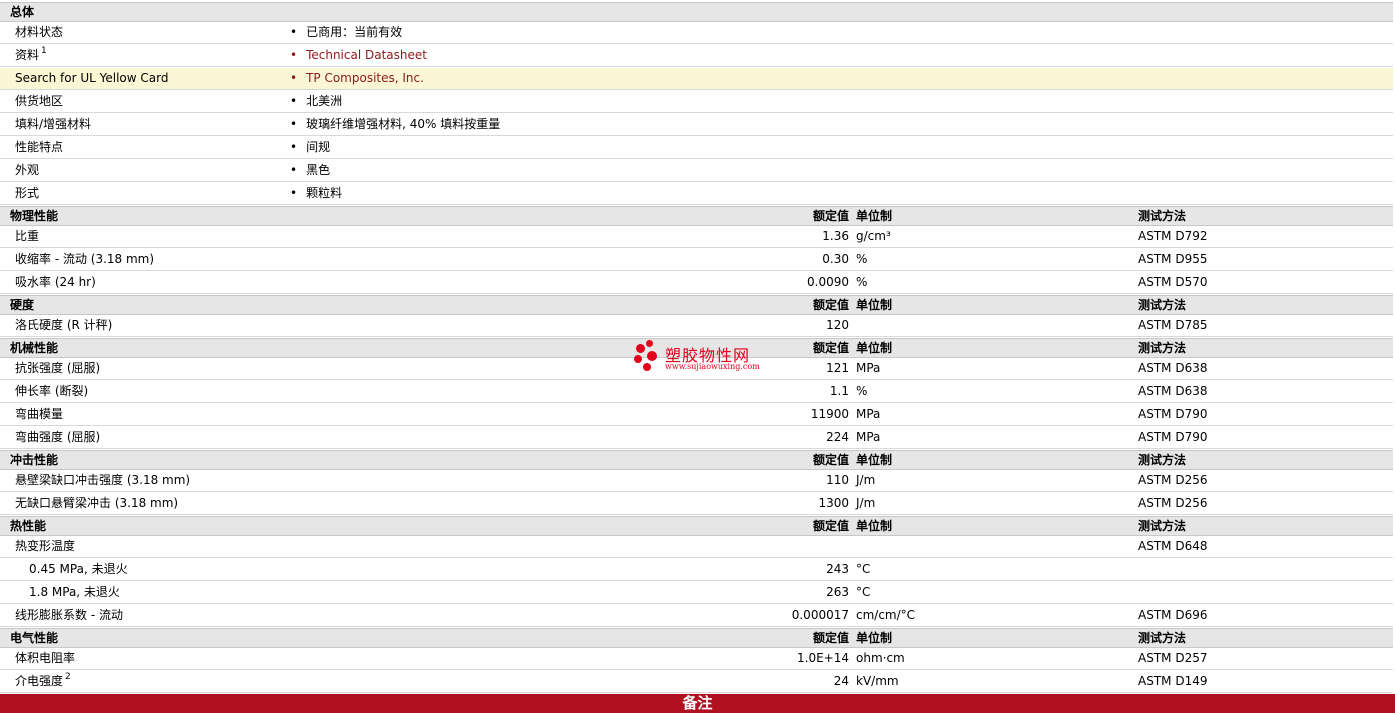 Image resolution: width=1395 pixels, height=713 pixels. I want to click on property-label: 体积电阻率, so click(45, 658).